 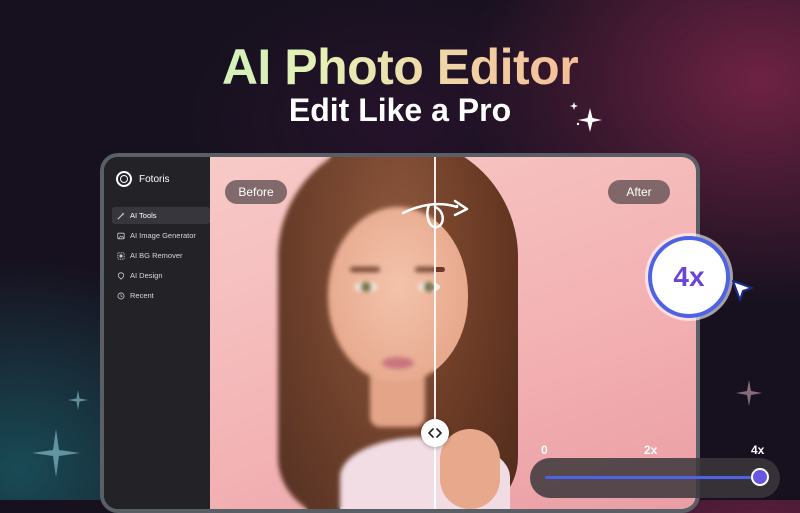 I want to click on zoom-tick-0: 0, so click(x=544, y=450).